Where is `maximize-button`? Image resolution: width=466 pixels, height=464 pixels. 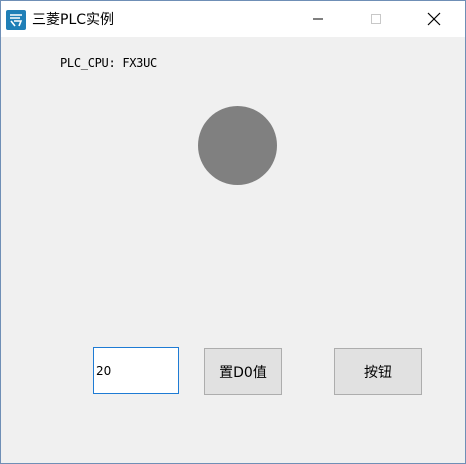
maximize-button is located at coordinates (376, 19).